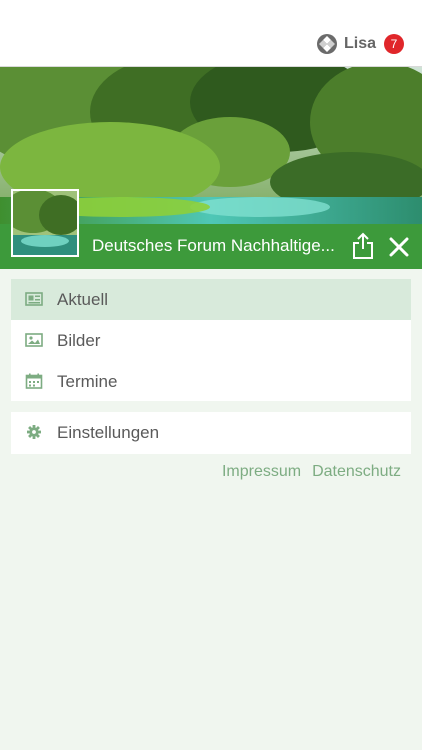  What do you see at coordinates (211, 381) in the screenshot?
I see `menu-item-termine: Termine` at bounding box center [211, 381].